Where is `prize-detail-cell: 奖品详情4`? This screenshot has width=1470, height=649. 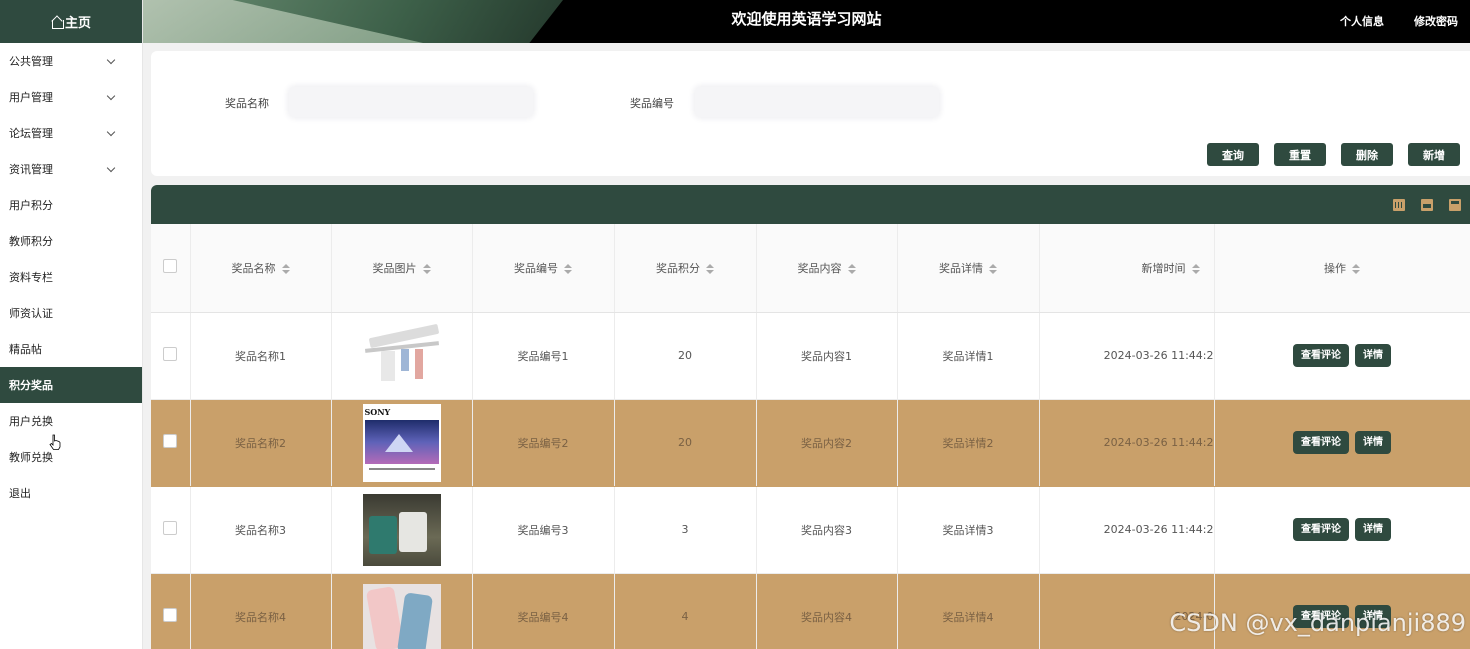 prize-detail-cell: 奖品详情4 is located at coordinates (968, 611).